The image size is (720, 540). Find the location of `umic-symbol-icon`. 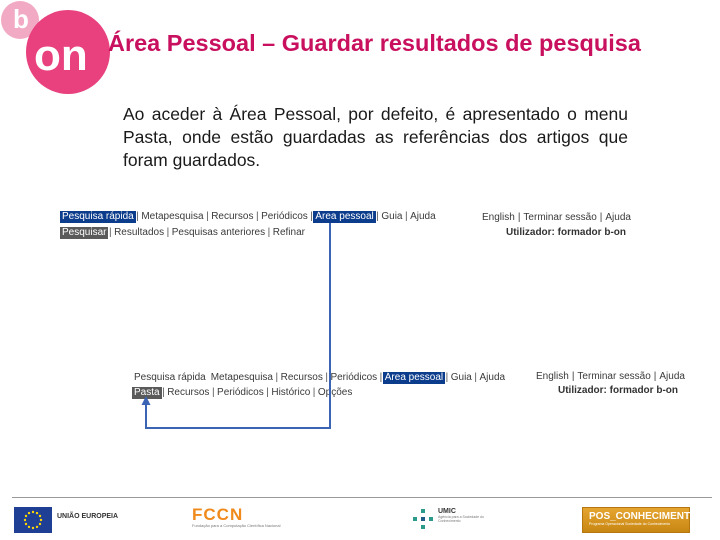

umic-symbol-icon is located at coordinates (423, 519).